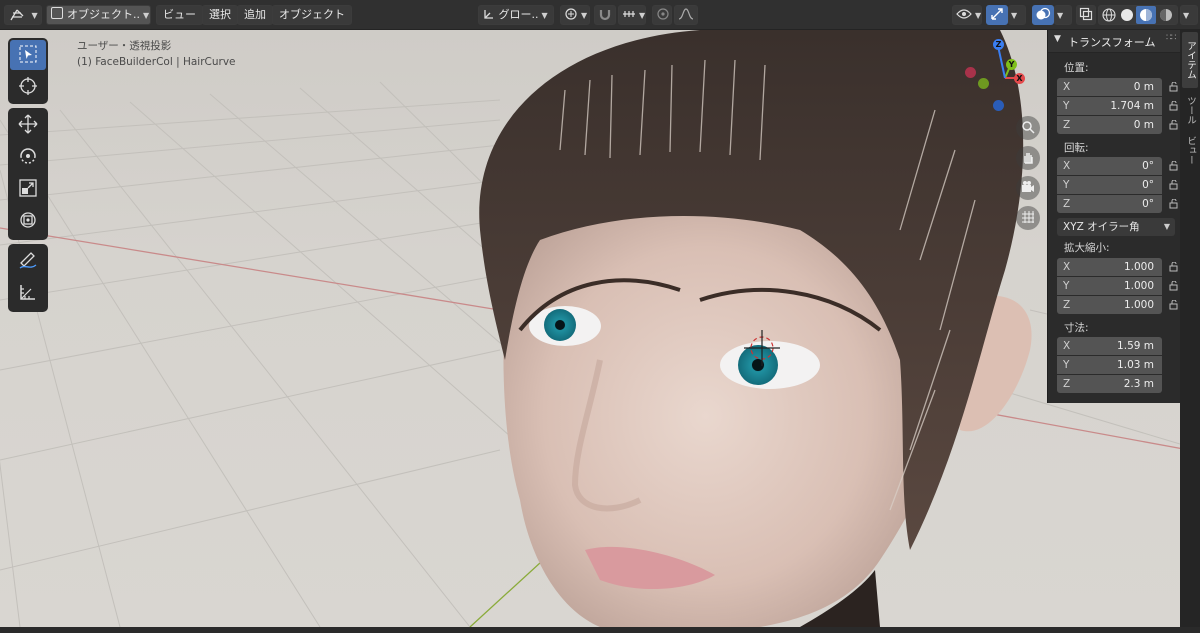 The image size is (1200, 633). Describe the element at coordinates (1076, 68) in the screenshot. I see `location-label: 位置:` at that location.